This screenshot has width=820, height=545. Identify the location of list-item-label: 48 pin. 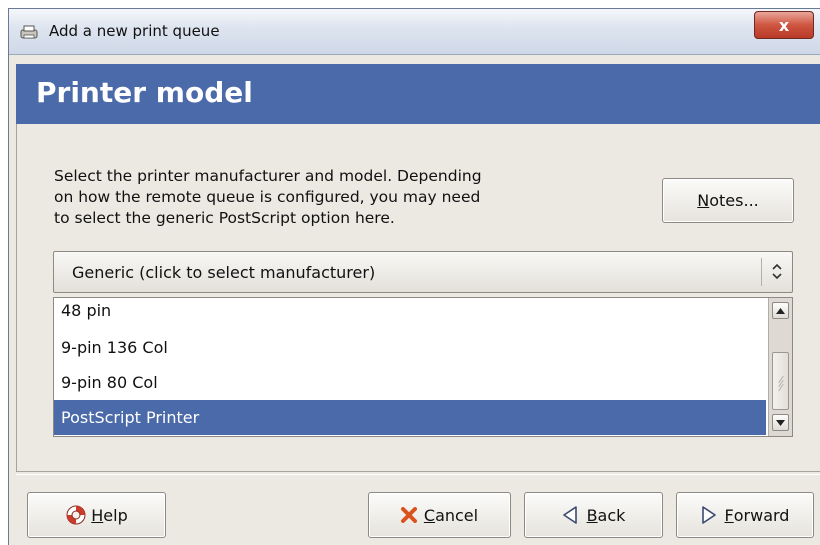
(86, 310).